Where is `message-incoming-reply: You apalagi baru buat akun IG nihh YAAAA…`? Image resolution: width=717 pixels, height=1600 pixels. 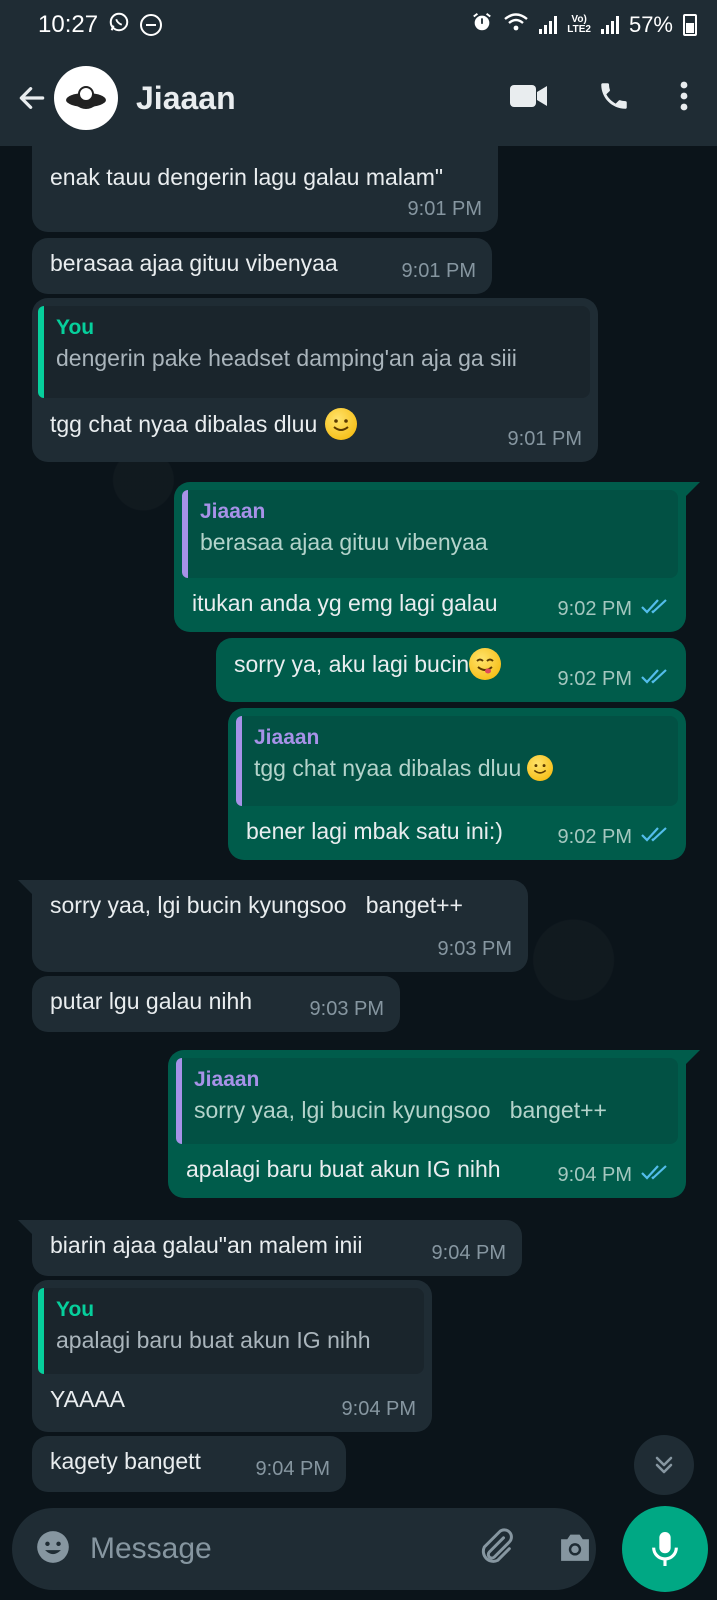 message-incoming-reply: You apalagi baru buat akun IG nihh YAAAA… is located at coordinates (232, 1356).